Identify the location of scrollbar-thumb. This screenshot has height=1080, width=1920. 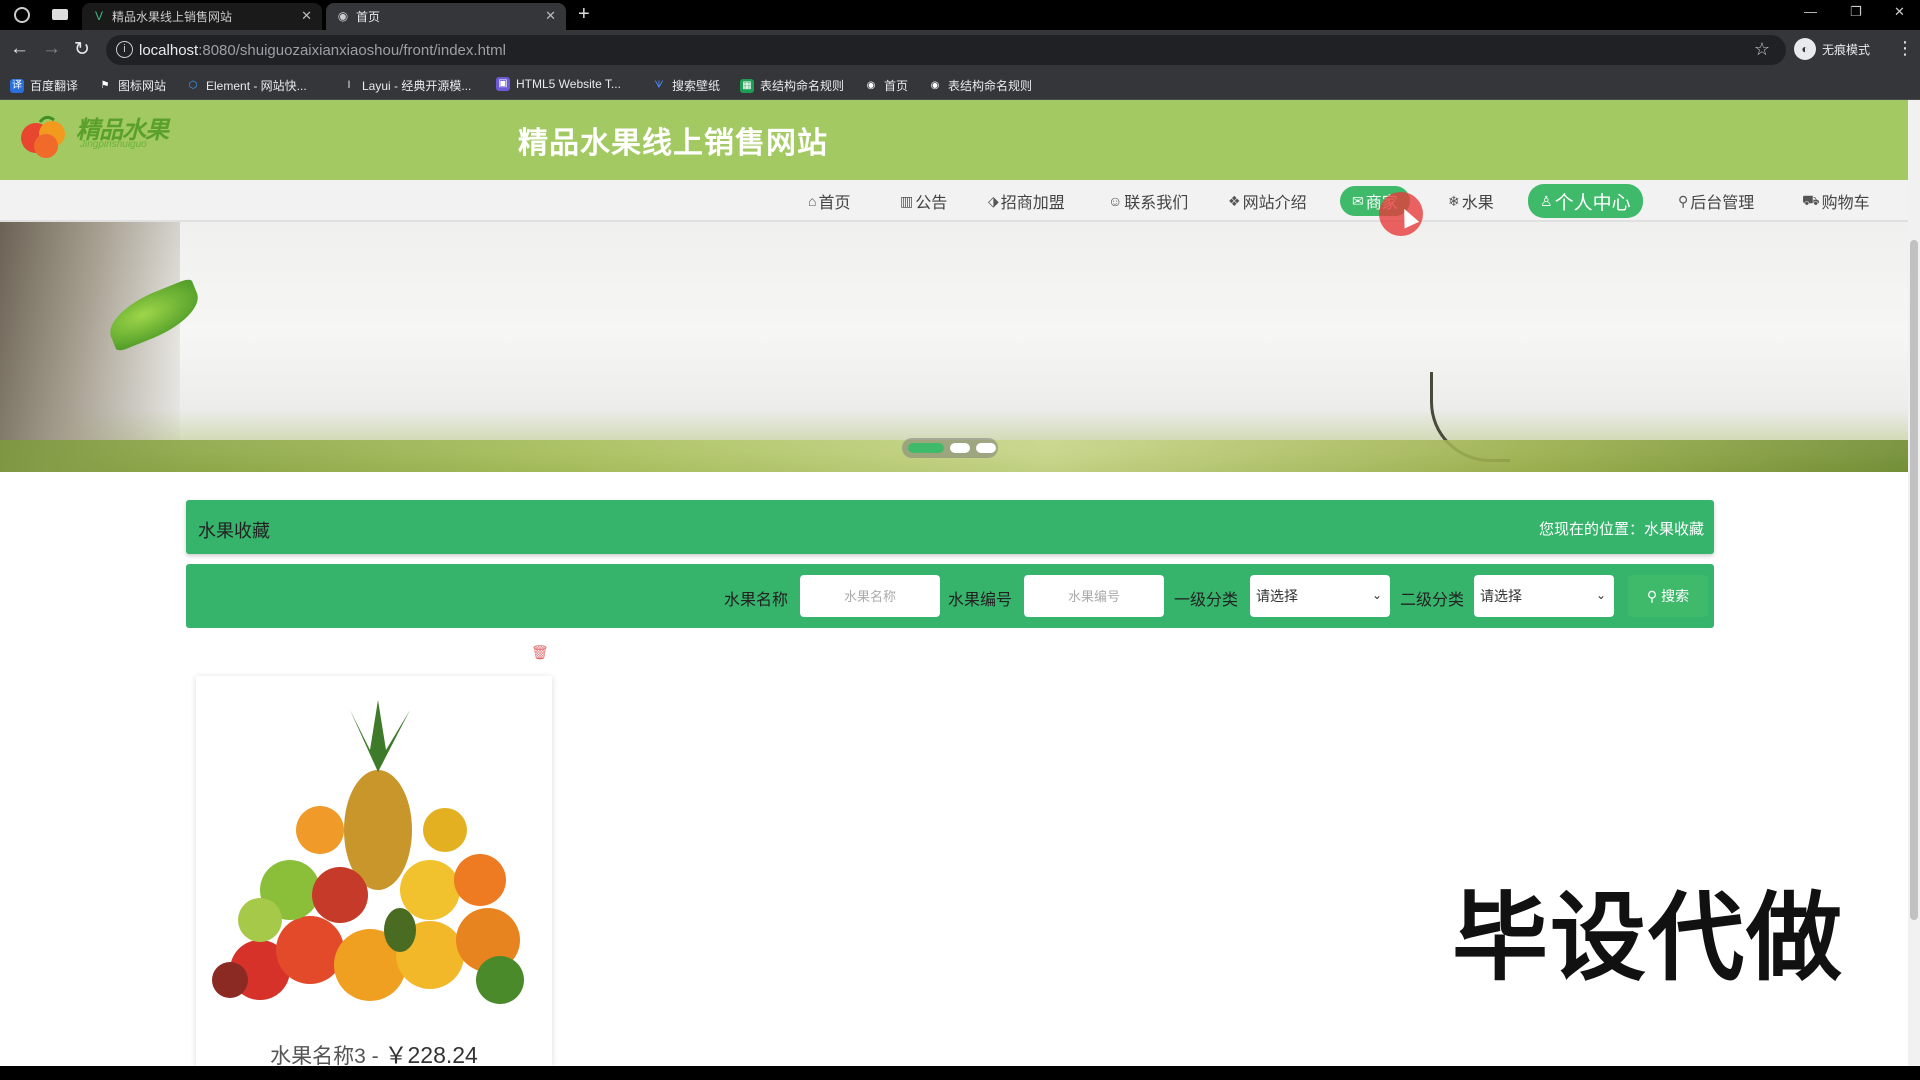
(1914, 580).